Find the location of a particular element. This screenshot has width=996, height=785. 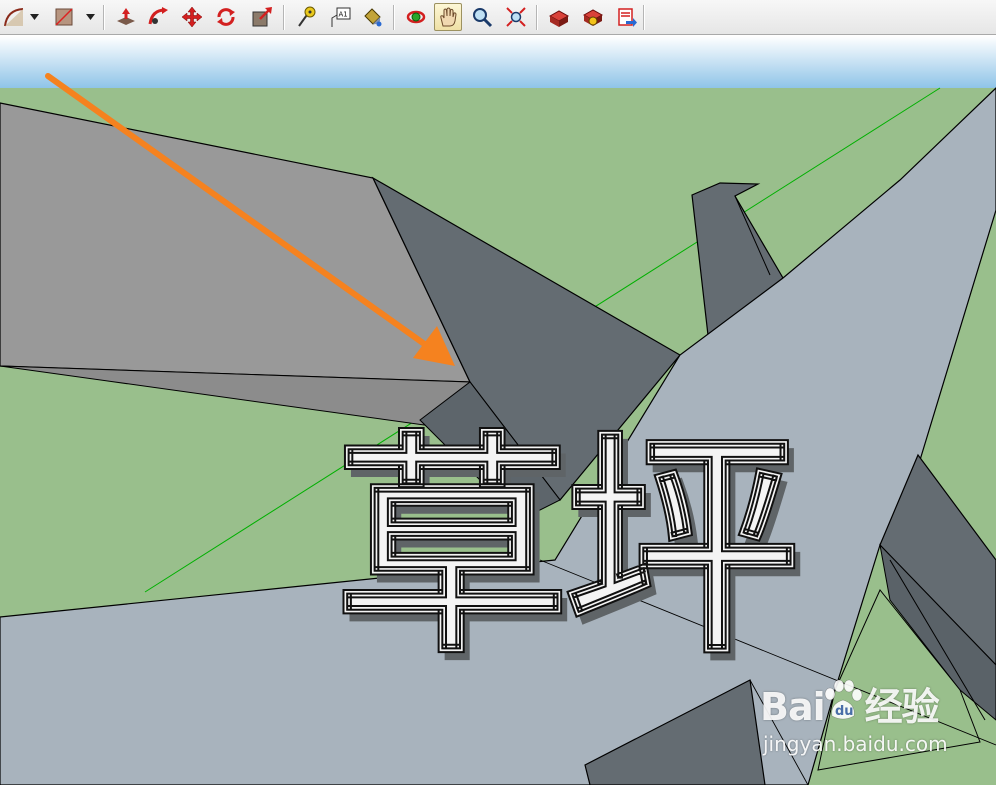

zoom-extents-button is located at coordinates (516, 17).